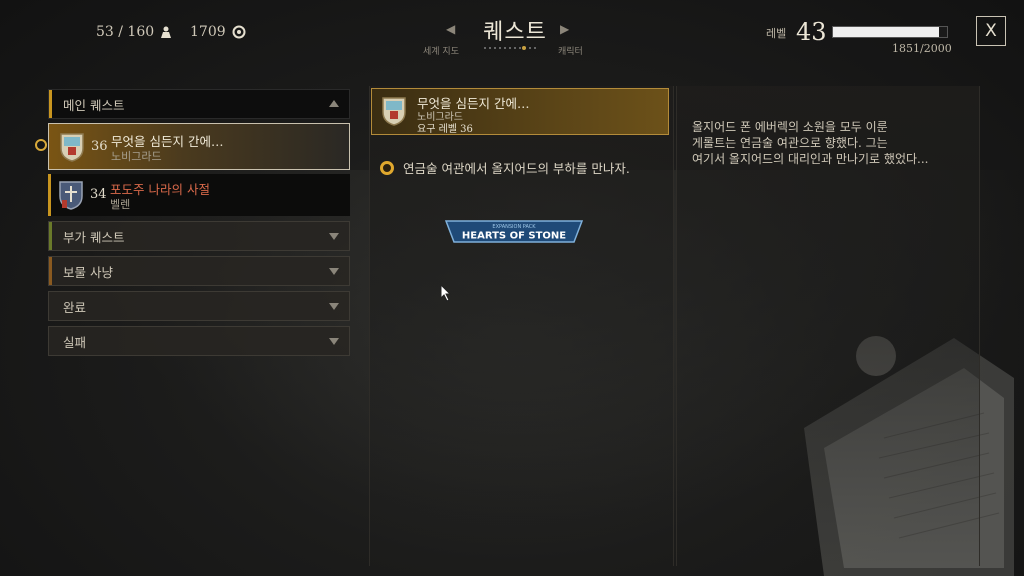 The height and width of the screenshot is (576, 1024). I want to click on page-title: 퀘스트, so click(515, 32).